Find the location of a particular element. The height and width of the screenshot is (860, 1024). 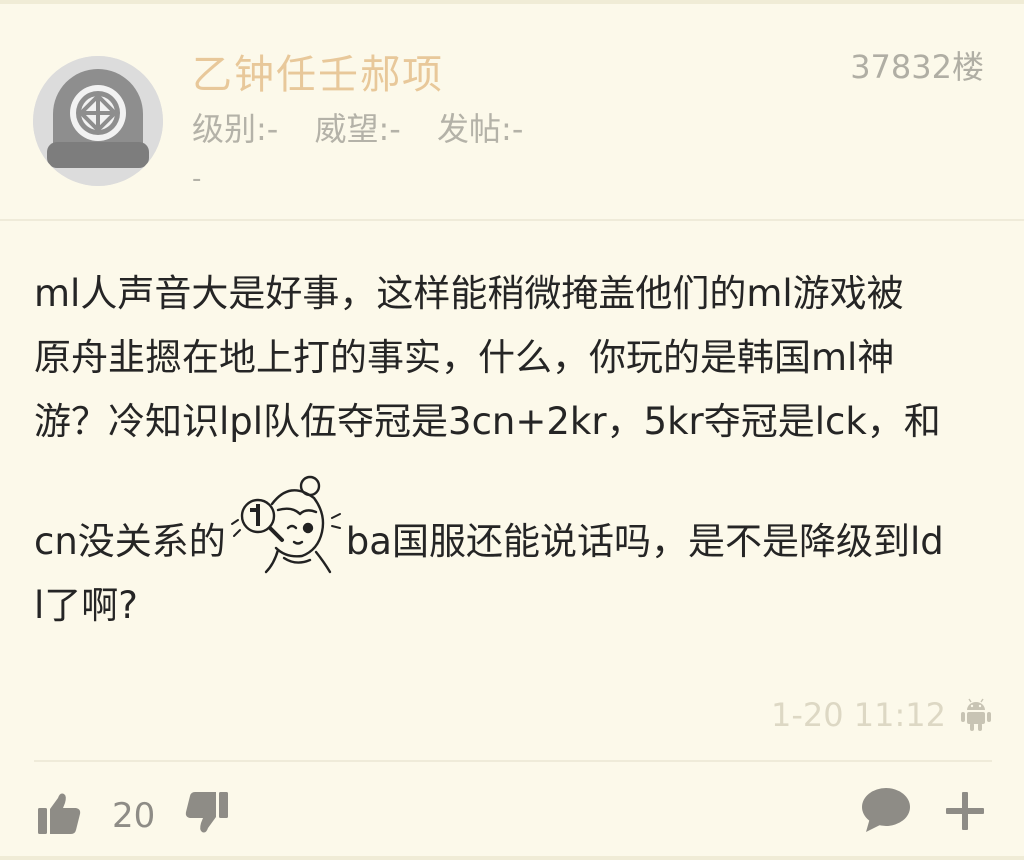

android-icon is located at coordinates (976, 714).